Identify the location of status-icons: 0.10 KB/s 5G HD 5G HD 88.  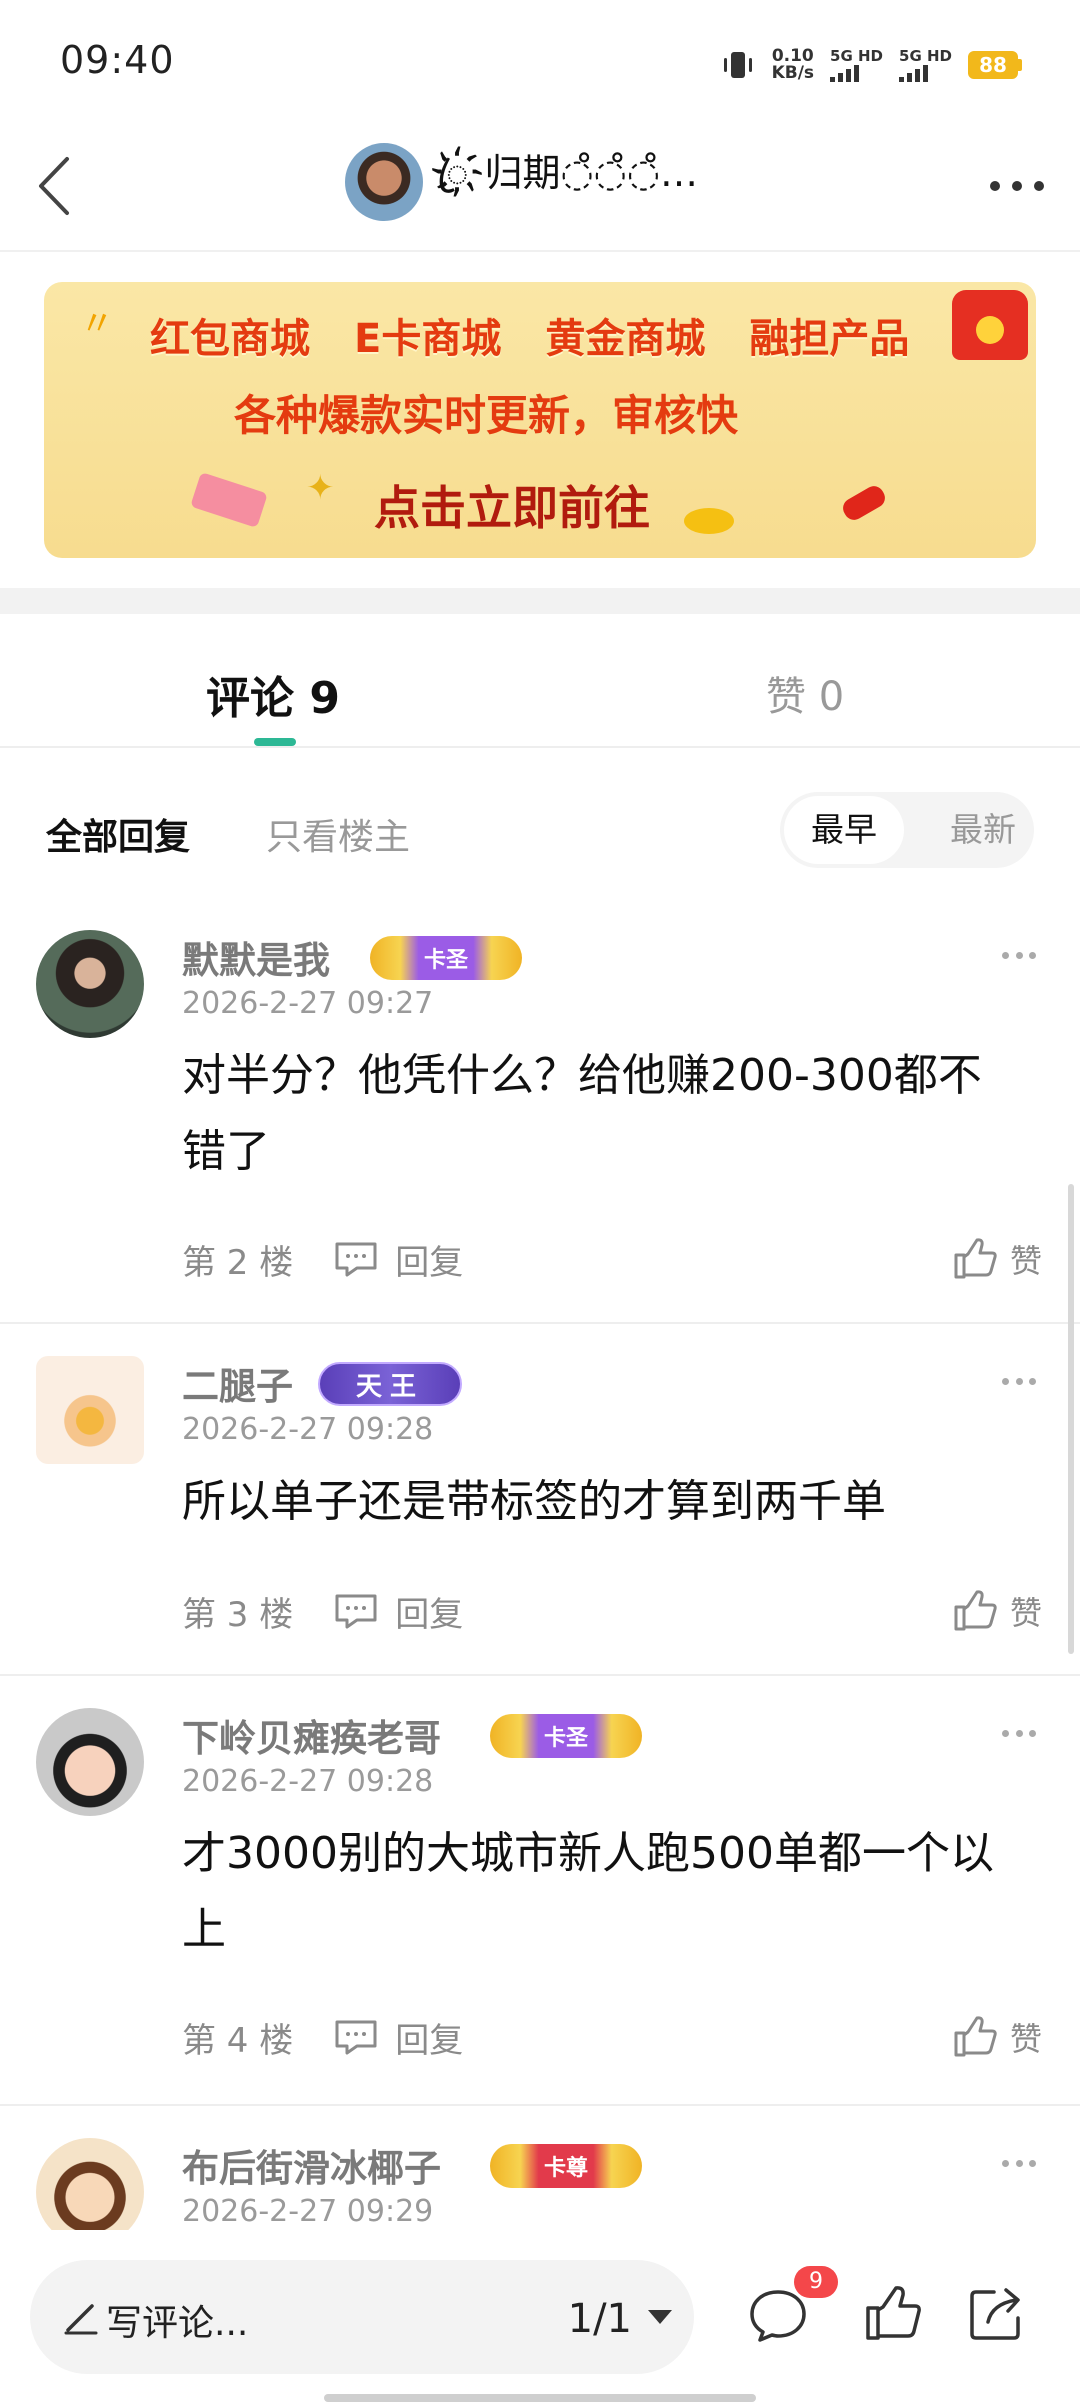
(871, 65).